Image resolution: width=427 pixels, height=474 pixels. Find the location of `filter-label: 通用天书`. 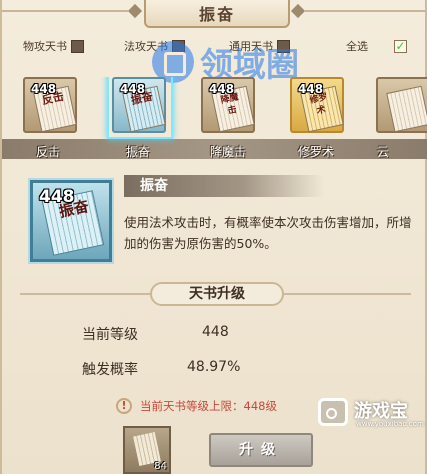

filter-label: 通用天书 is located at coordinates (251, 46).